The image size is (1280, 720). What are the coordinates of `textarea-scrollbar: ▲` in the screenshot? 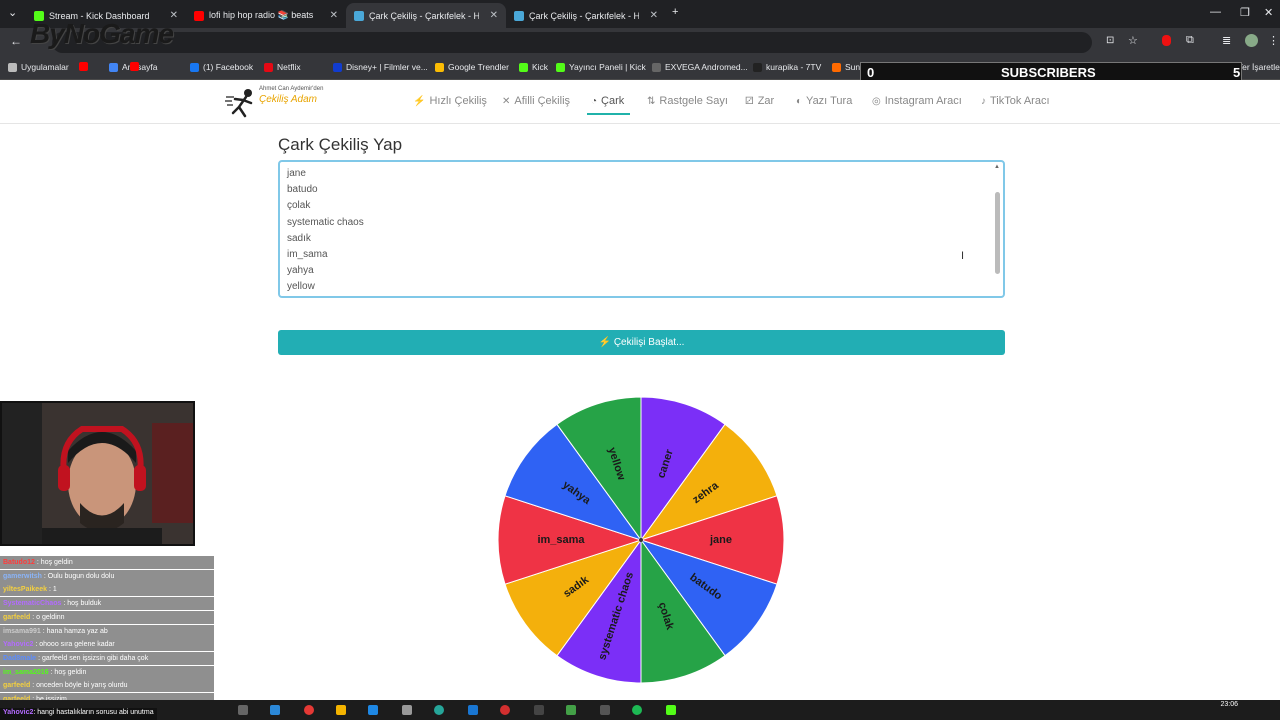 It's located at (997, 229).